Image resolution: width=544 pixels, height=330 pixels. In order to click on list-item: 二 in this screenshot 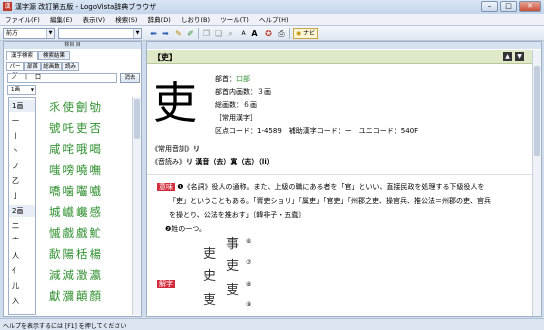, I will do `click(22, 226)`.